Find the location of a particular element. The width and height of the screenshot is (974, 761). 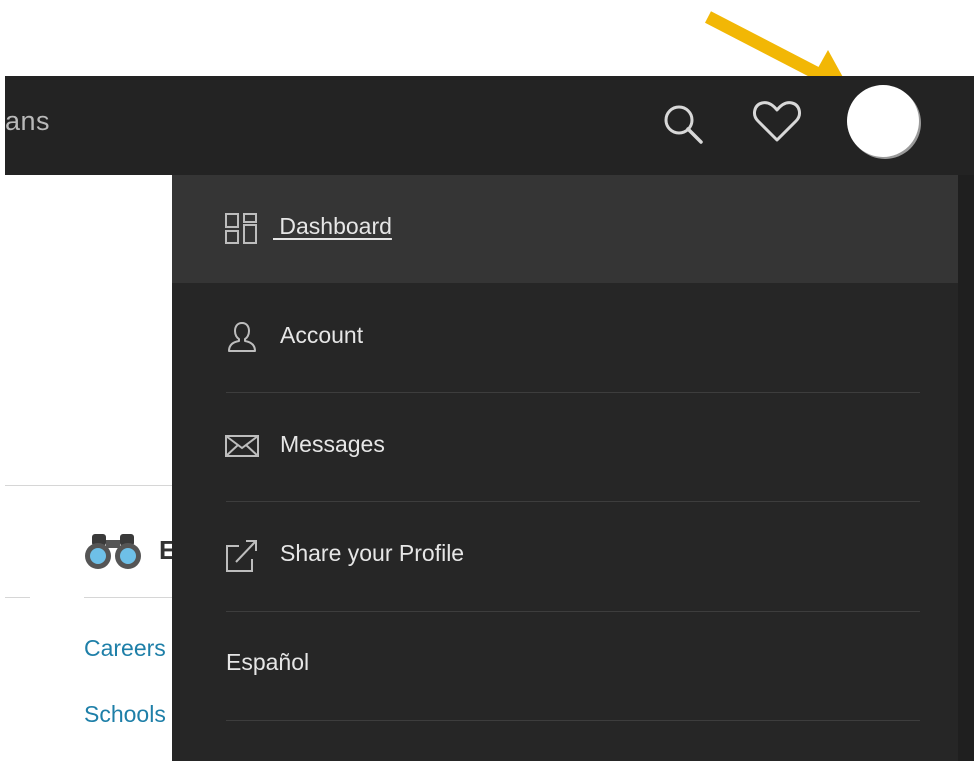

top-navigation-bar: ans is located at coordinates (489, 125).